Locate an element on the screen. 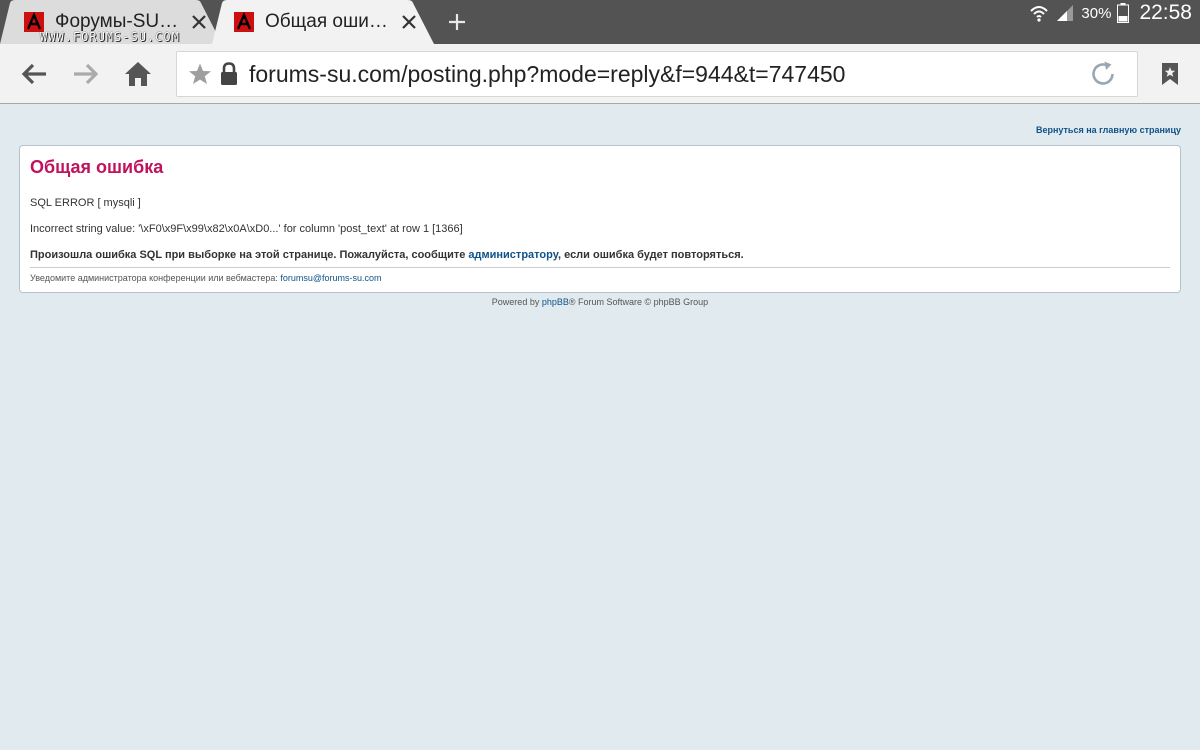  new-tab-button is located at coordinates (457, 22).